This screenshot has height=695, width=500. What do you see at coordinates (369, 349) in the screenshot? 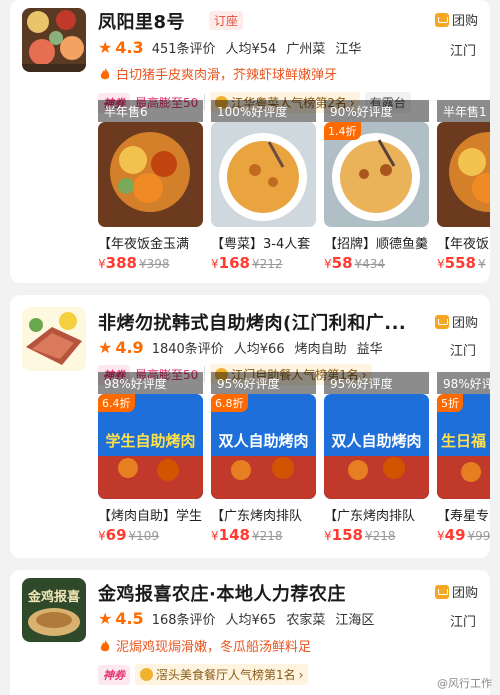
I see `area: 益华` at bounding box center [369, 349].